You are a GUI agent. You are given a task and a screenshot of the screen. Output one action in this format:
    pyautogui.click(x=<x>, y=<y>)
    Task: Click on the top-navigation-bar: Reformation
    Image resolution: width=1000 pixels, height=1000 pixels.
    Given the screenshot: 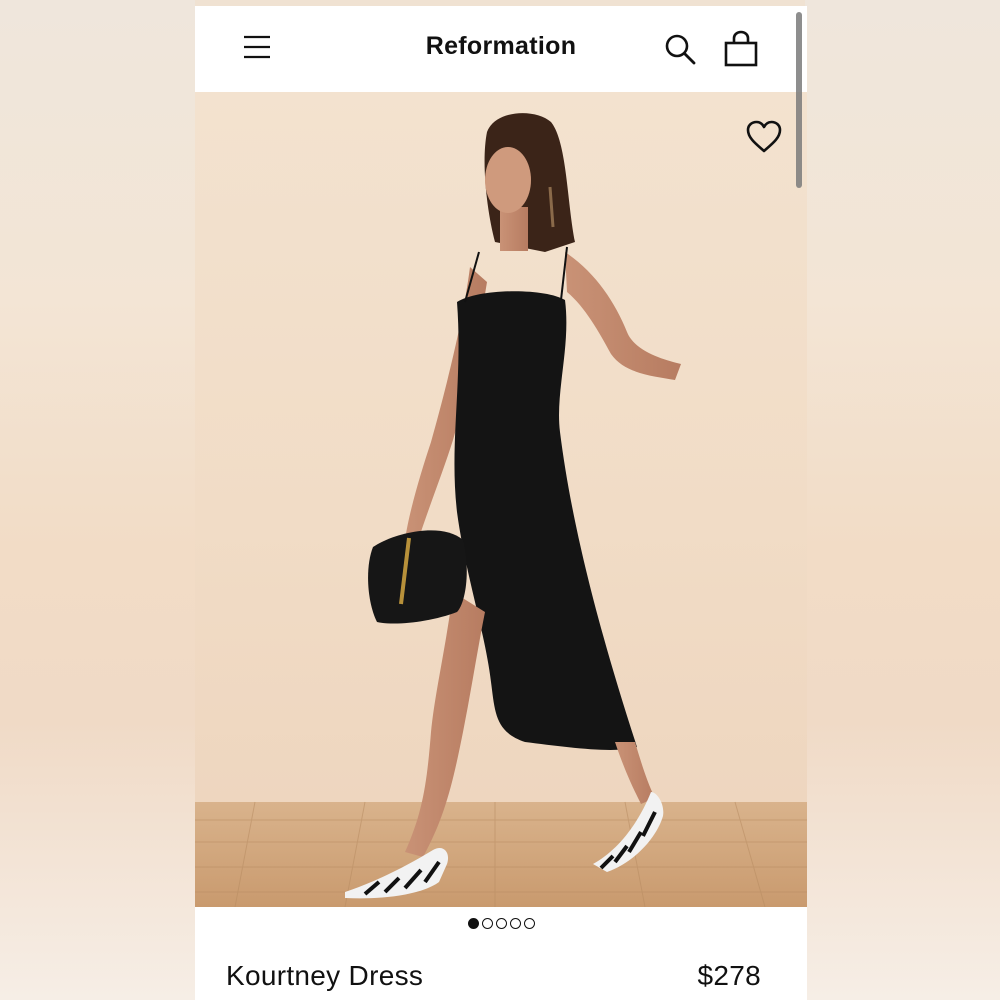 What is the action you would take?
    pyautogui.click(x=501, y=49)
    